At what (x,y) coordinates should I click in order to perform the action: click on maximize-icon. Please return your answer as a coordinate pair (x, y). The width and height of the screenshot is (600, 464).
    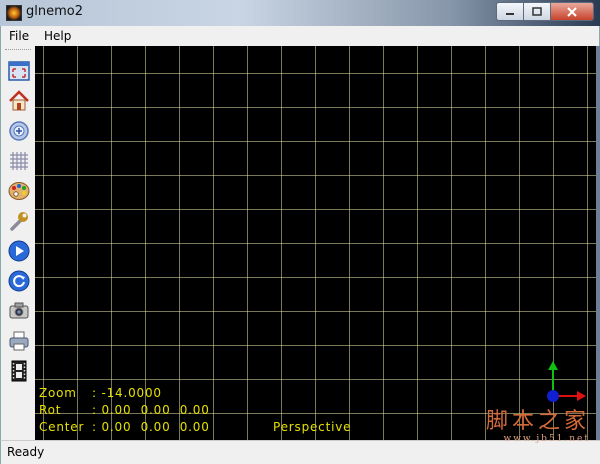
    Looking at the image, I should click on (537, 11).